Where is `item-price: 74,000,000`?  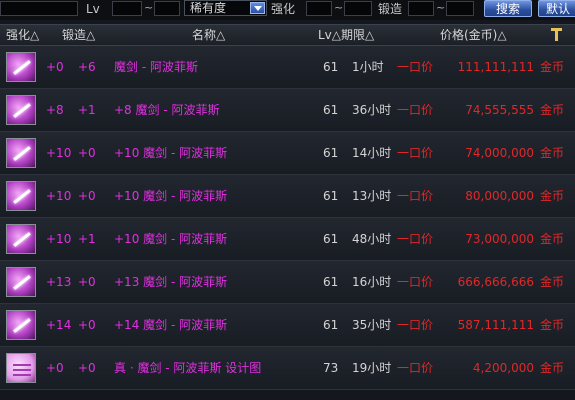 item-price: 74,000,000 is located at coordinates (499, 153).